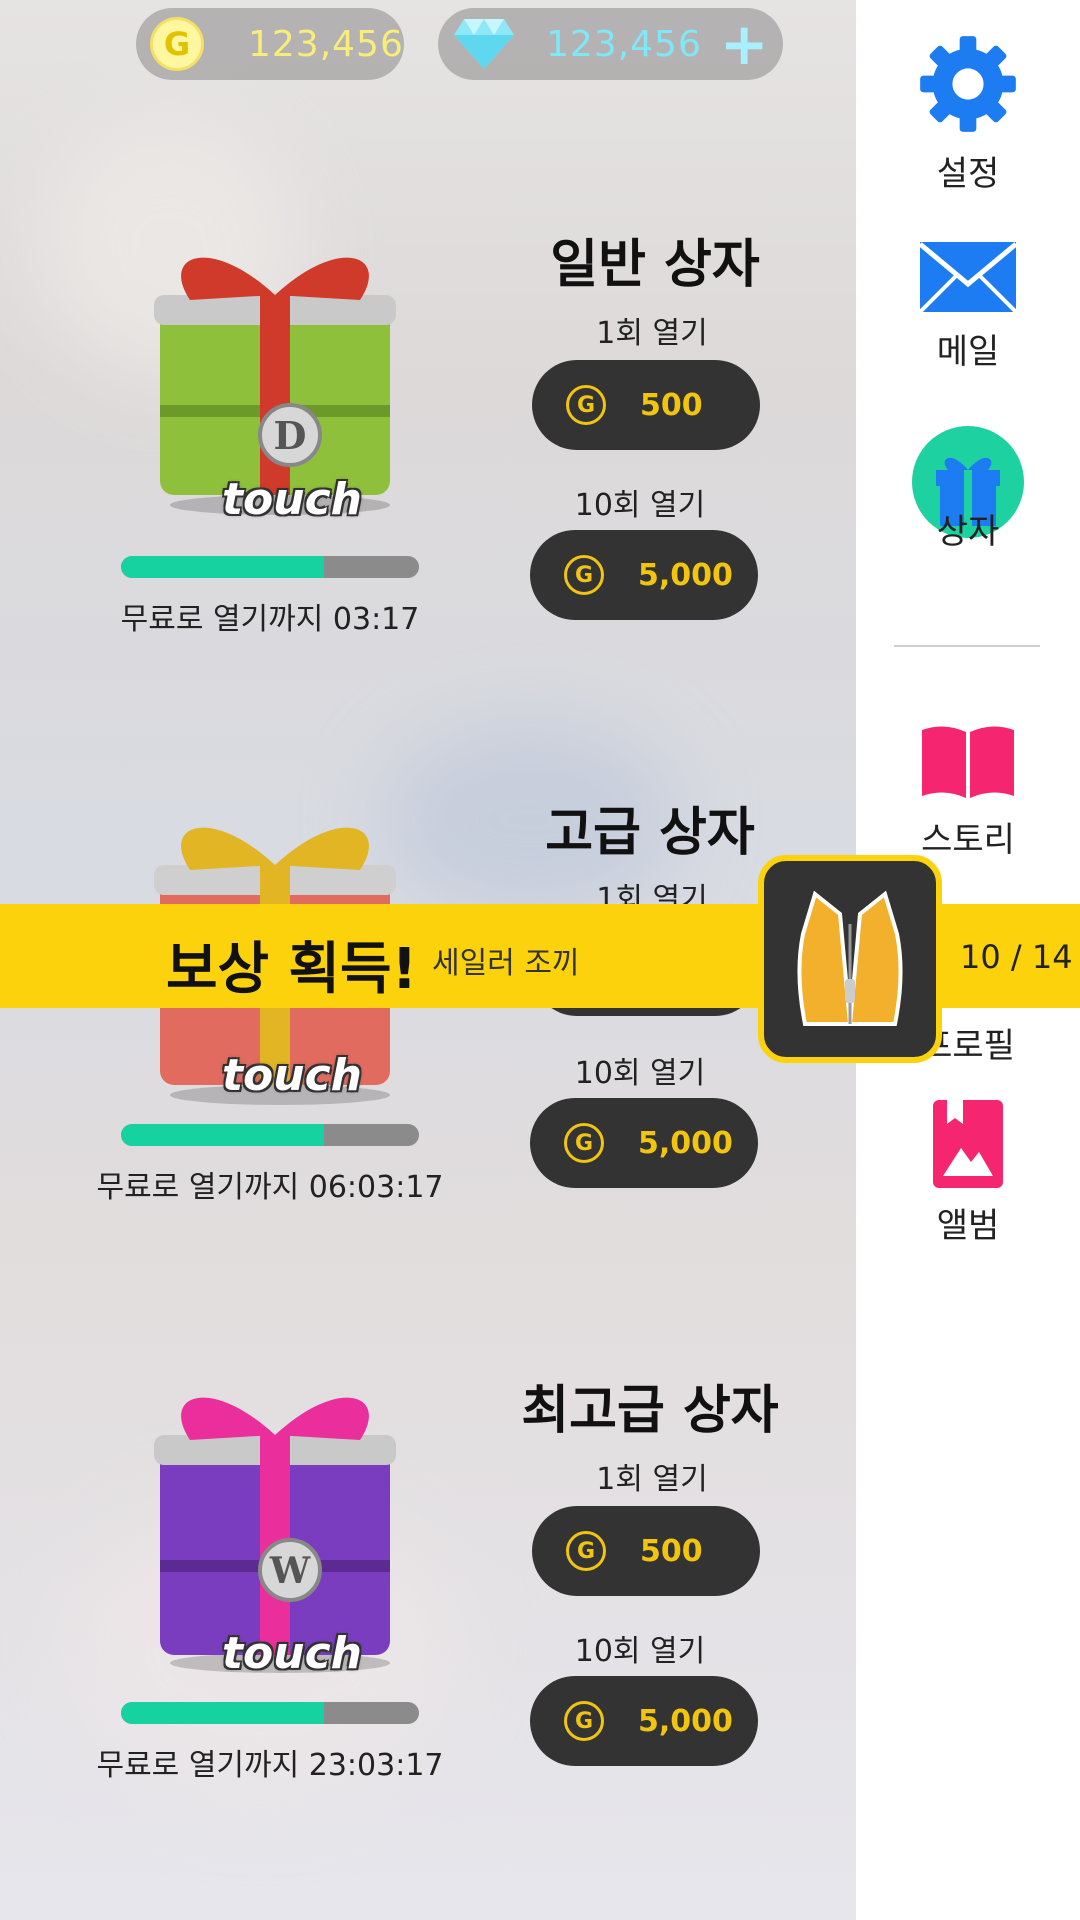  I want to click on vest-icon, so click(850, 958).